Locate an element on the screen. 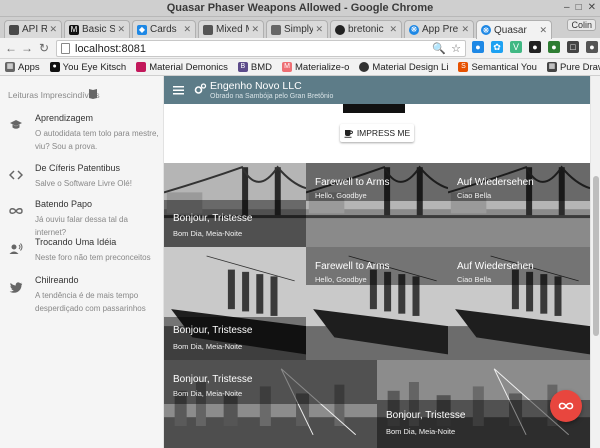  drawer-header-title: Leituras Imprescindíveis is located at coordinates (54, 95).